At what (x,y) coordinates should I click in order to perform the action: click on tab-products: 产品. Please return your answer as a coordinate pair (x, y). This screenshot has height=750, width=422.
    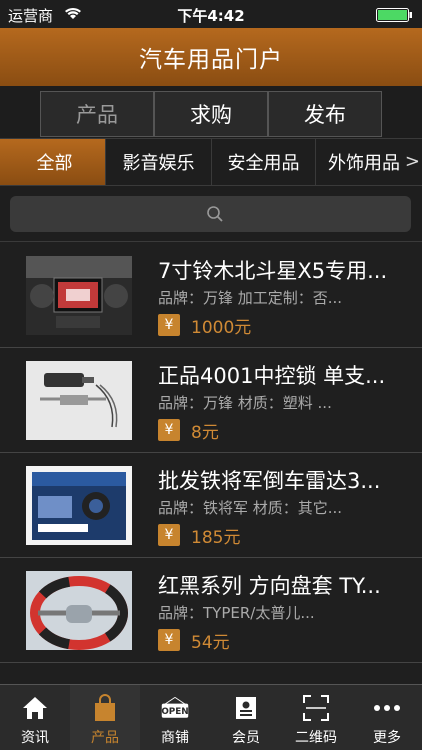
    Looking at the image, I should click on (97, 114).